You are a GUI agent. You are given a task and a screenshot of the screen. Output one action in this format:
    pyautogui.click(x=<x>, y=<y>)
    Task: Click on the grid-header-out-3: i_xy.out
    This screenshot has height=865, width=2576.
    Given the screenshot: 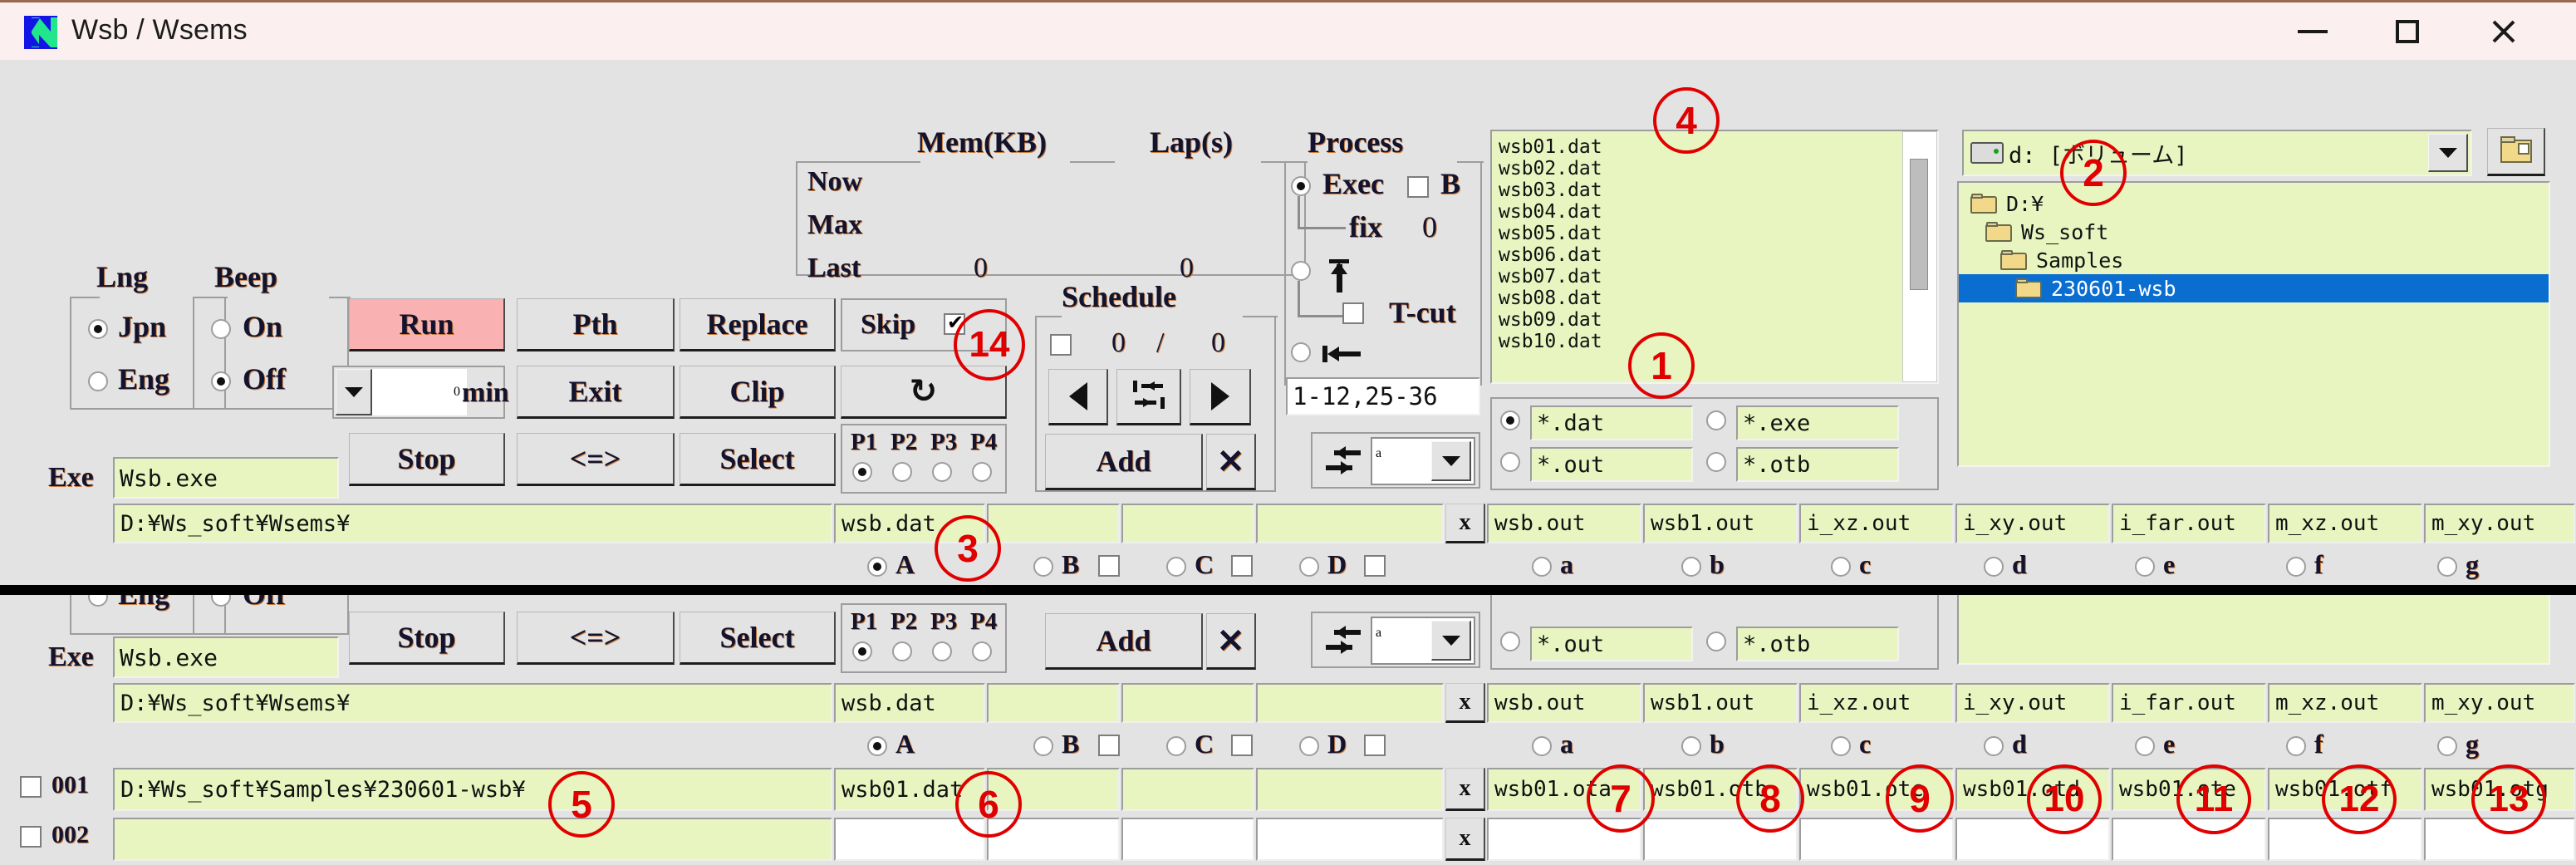 What is the action you would take?
    pyautogui.click(x=2032, y=523)
    